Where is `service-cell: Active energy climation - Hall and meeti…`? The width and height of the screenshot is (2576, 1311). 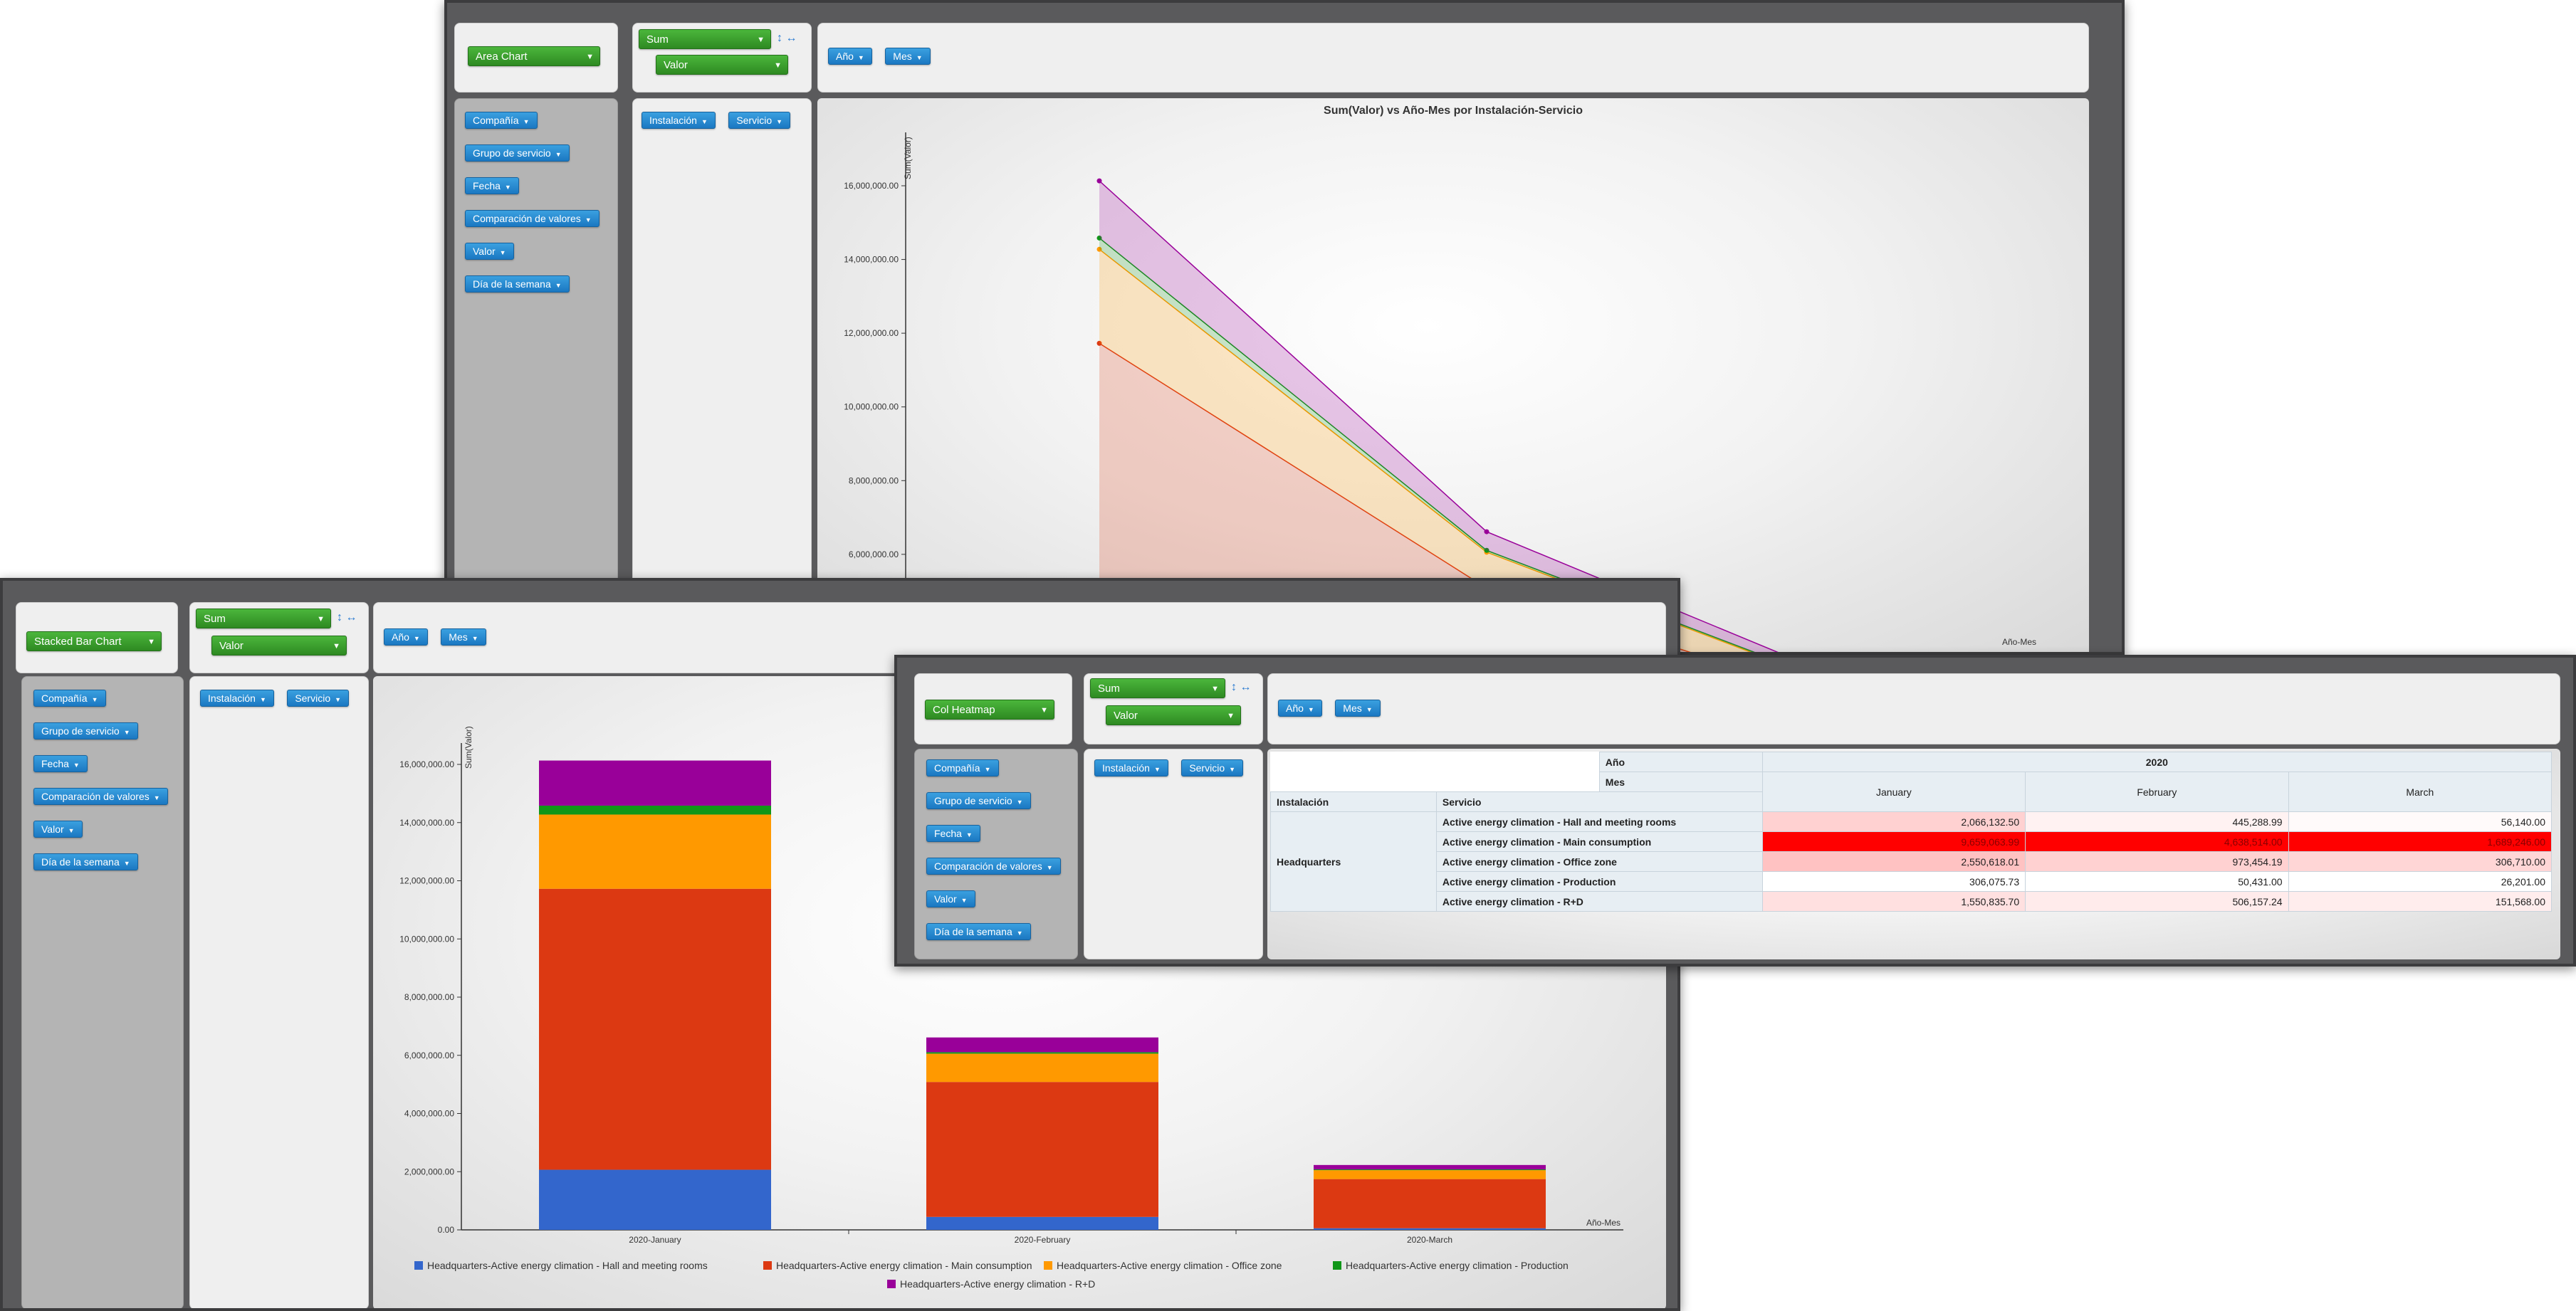 service-cell: Active energy climation - Hall and meeti… is located at coordinates (1599, 821).